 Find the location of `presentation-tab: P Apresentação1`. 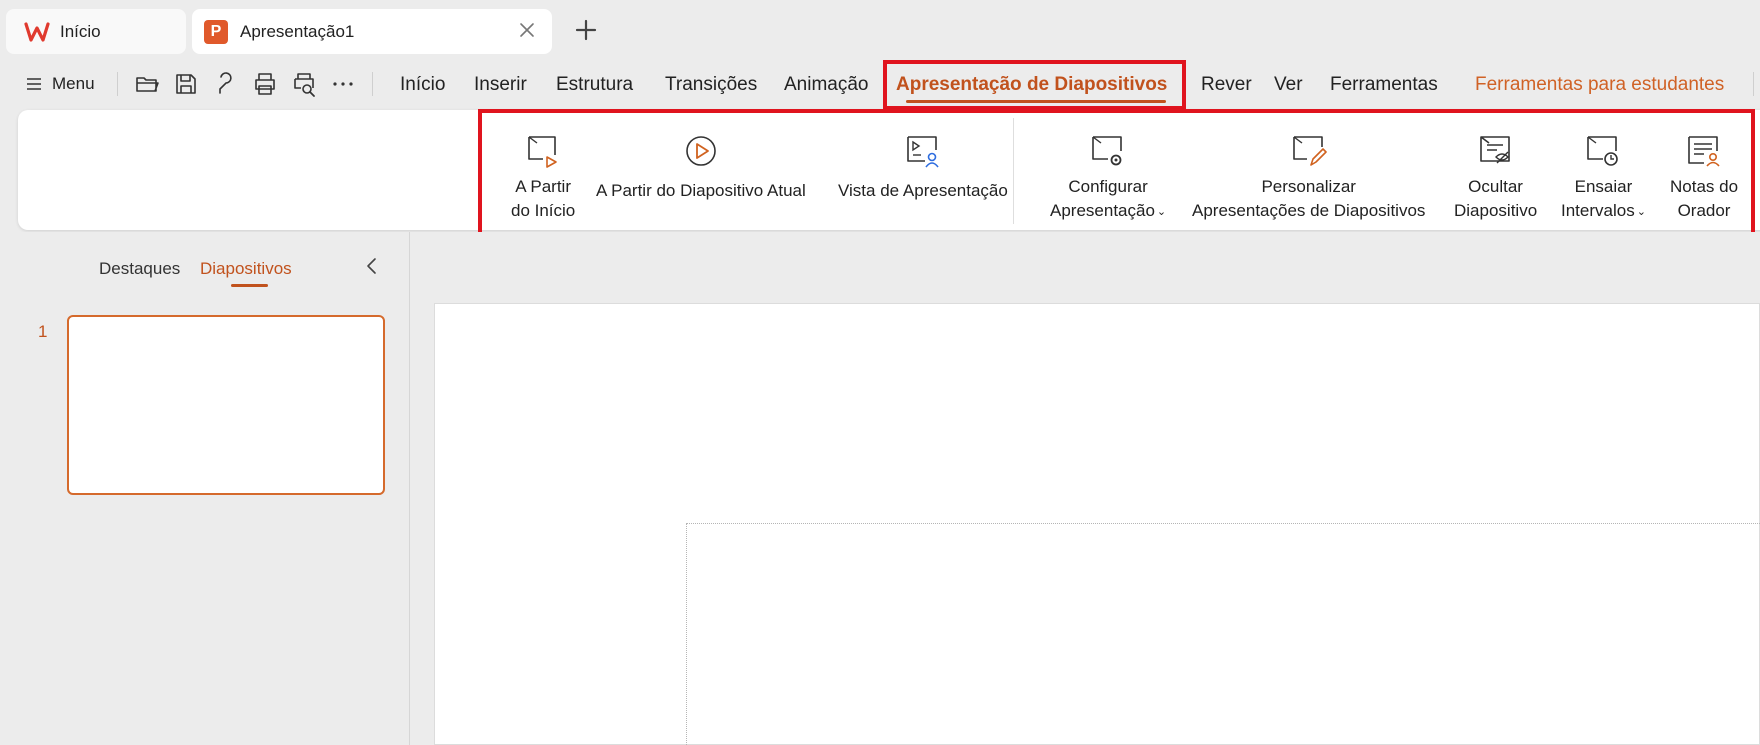

presentation-tab: P Apresentação1 is located at coordinates (372, 31).